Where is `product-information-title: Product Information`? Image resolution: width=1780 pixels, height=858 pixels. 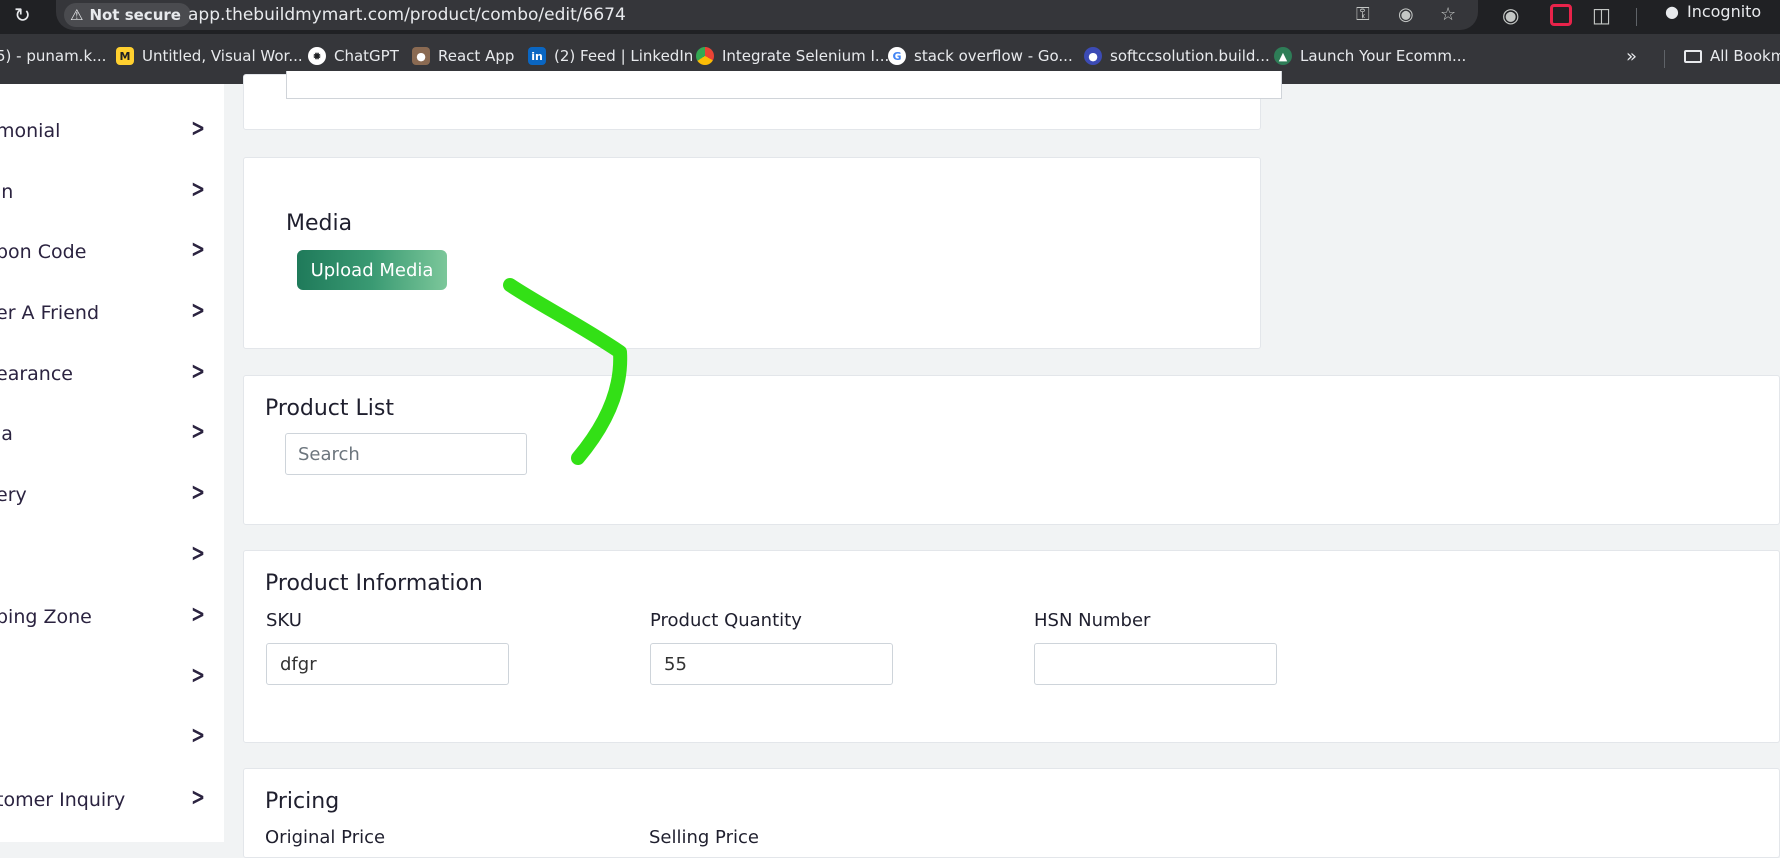 product-information-title: Product Information is located at coordinates (374, 583).